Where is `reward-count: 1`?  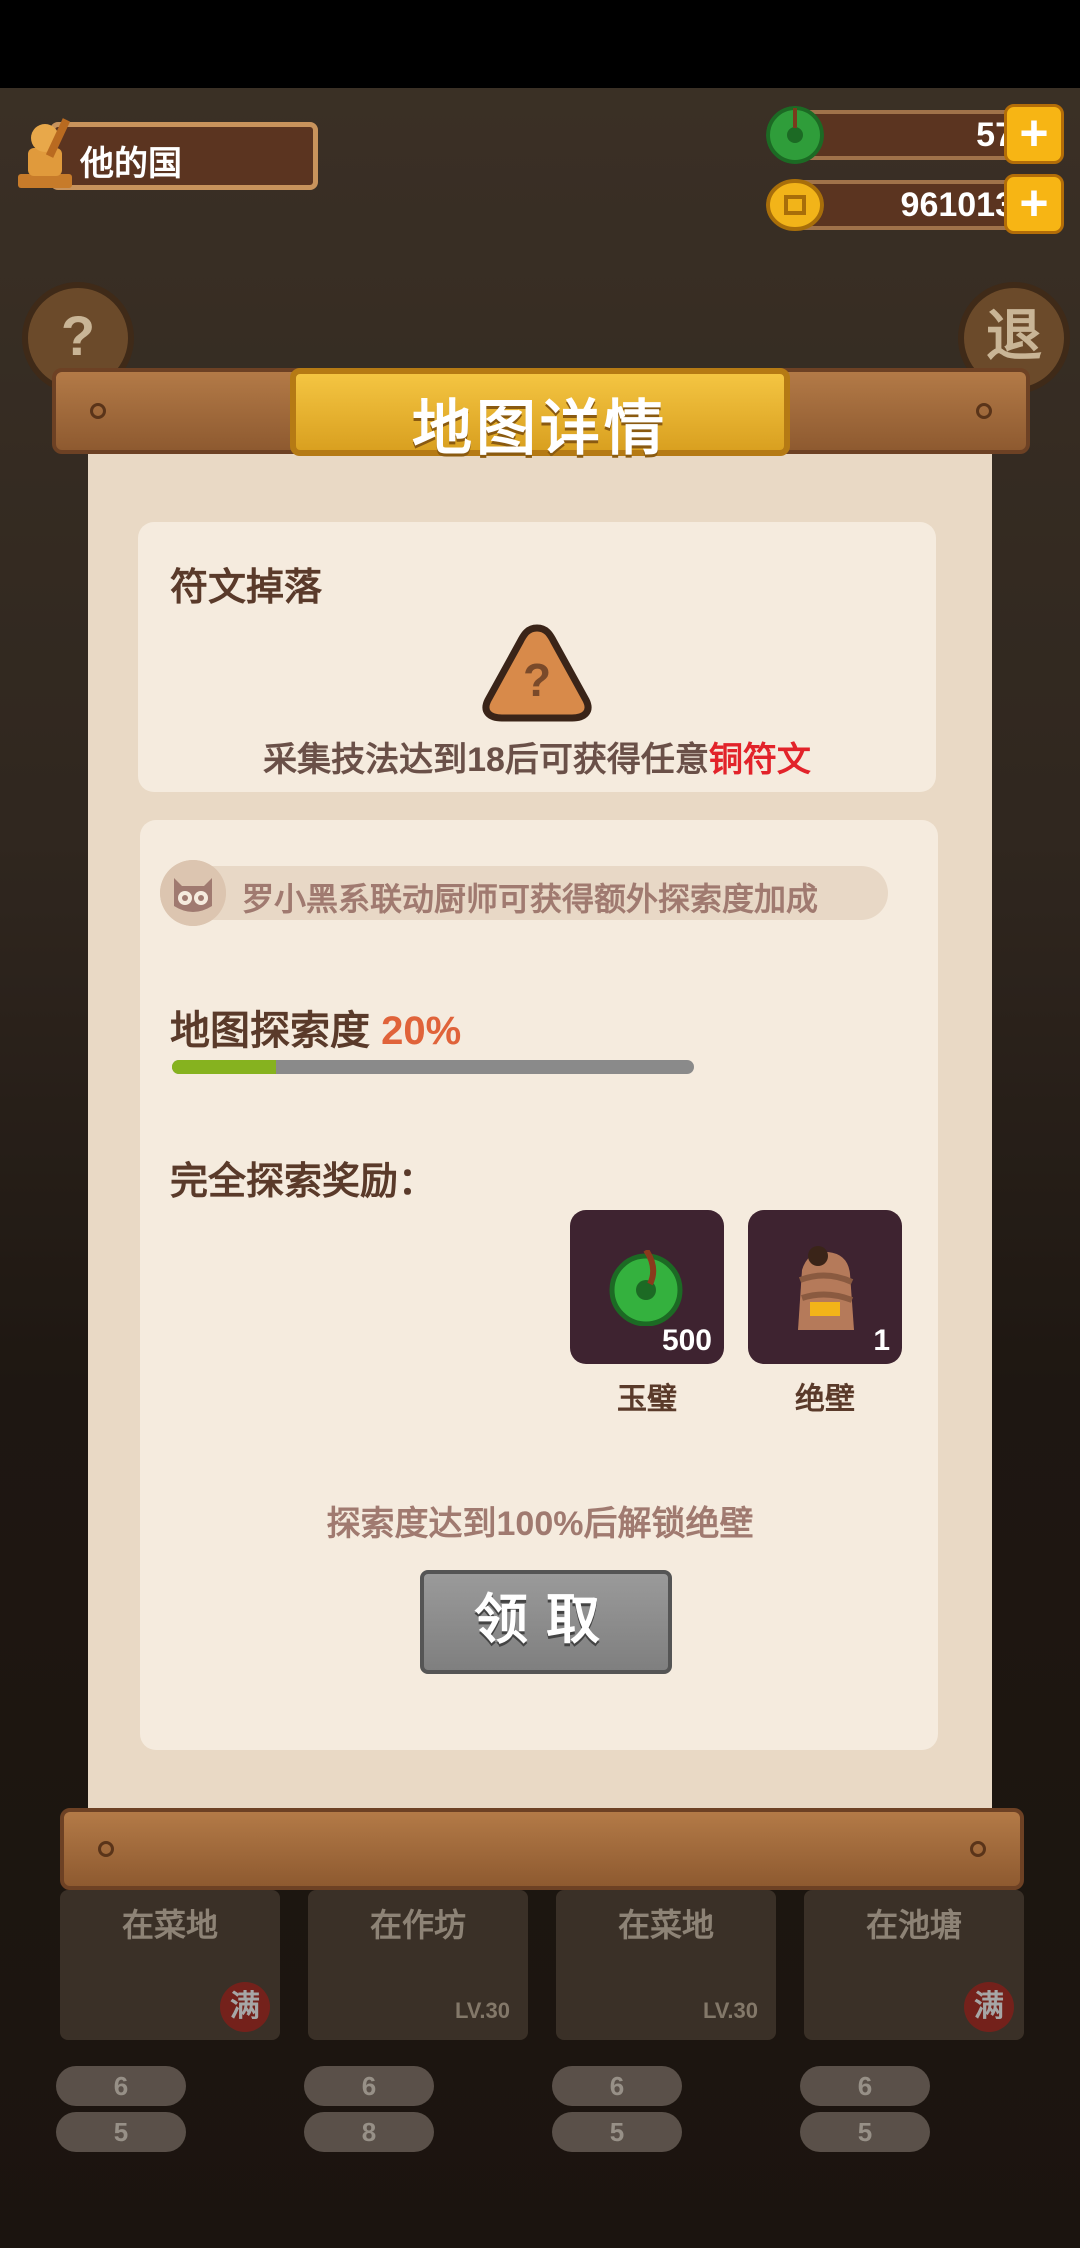
reward-count: 1 is located at coordinates (881, 1340).